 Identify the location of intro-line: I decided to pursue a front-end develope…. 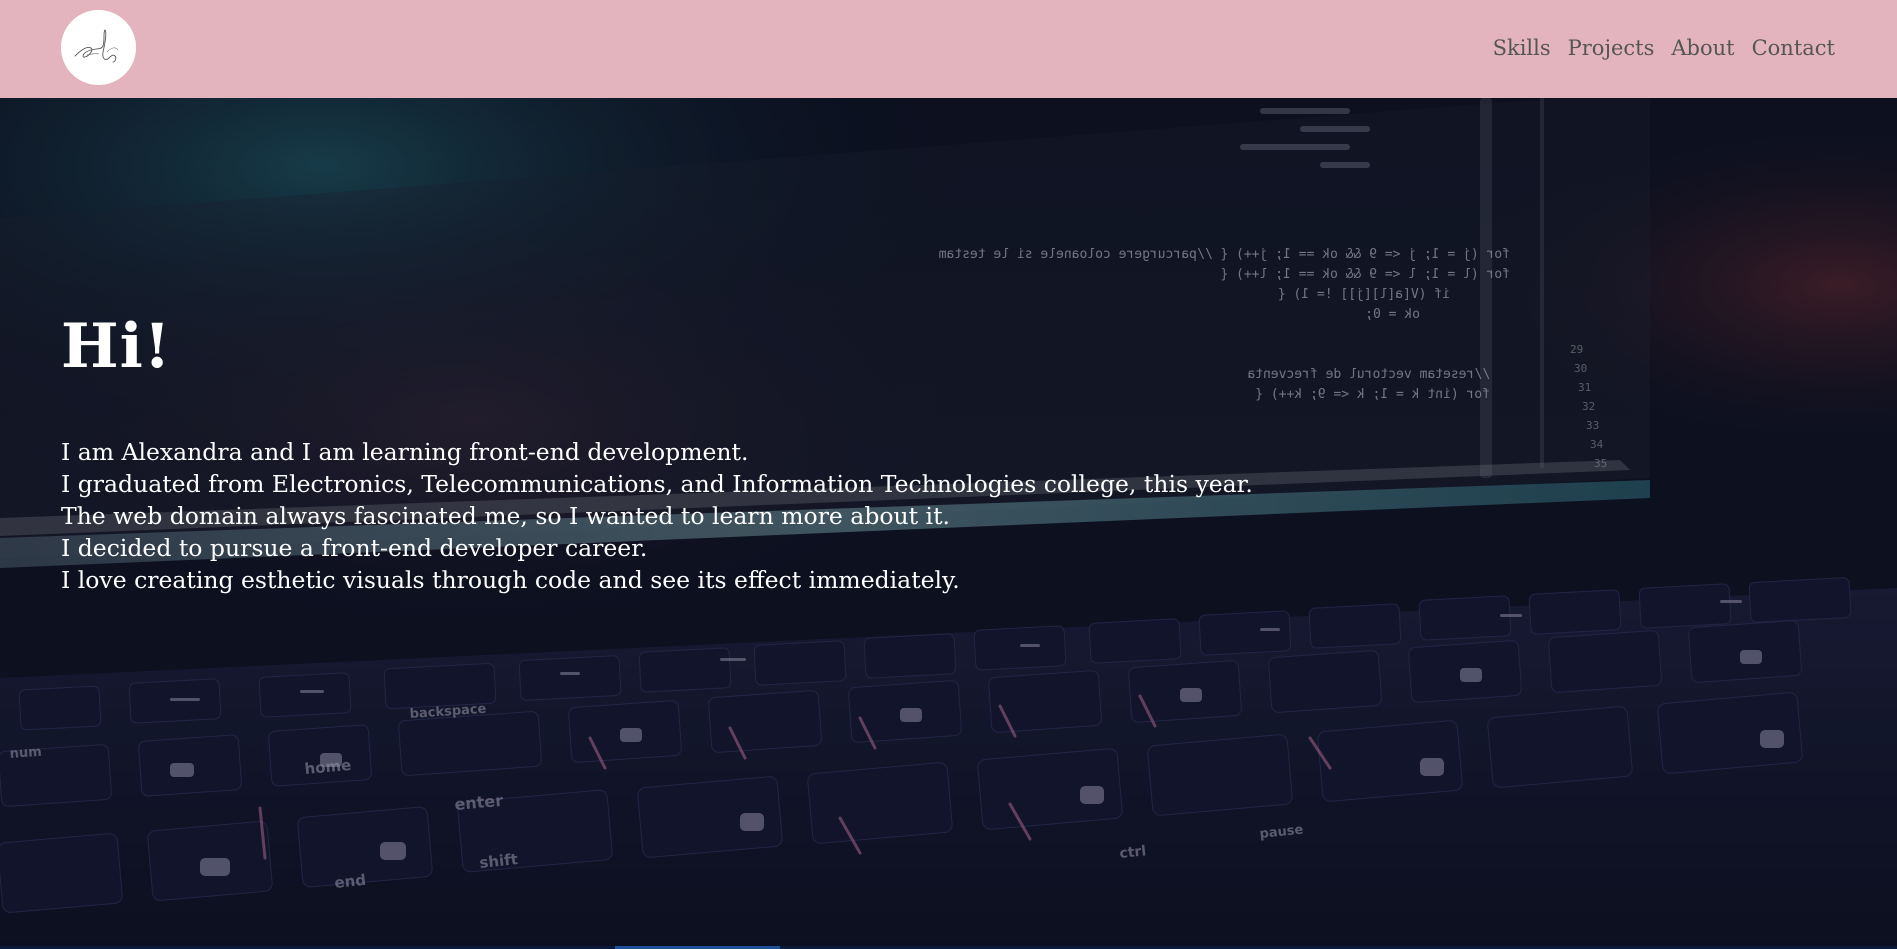
(354, 548).